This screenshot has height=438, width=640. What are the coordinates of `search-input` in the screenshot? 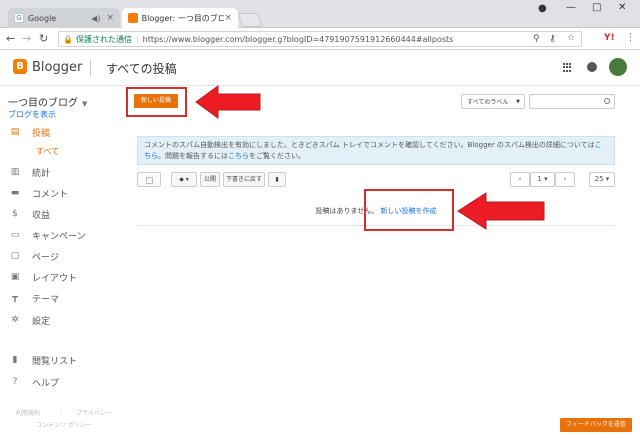 It's located at (572, 101).